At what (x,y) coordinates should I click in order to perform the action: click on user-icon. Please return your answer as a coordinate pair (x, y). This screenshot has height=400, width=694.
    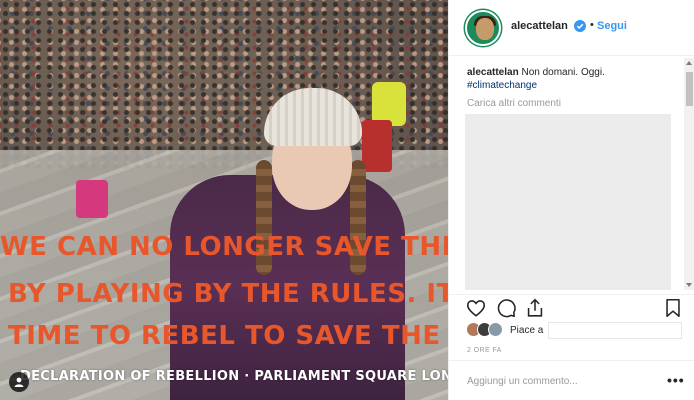
    Looking at the image, I should click on (19, 382).